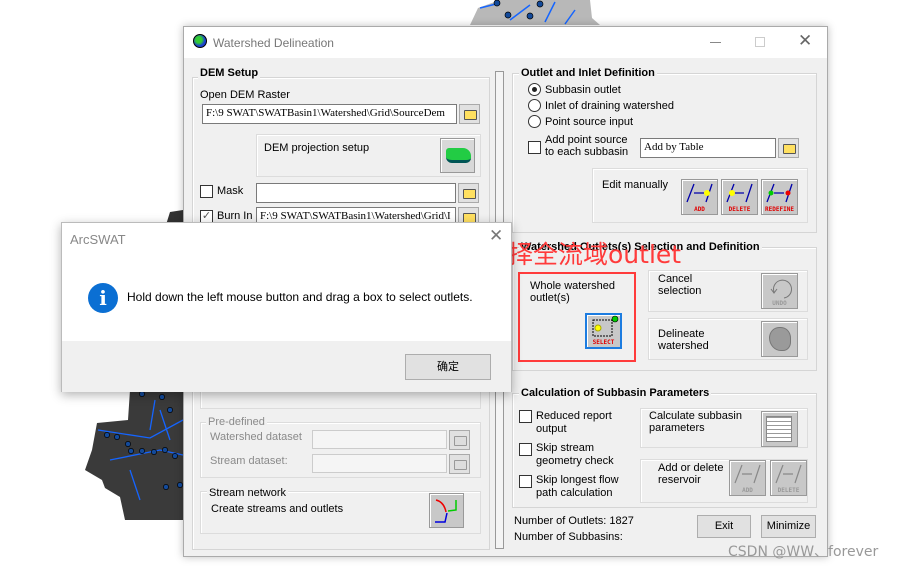 This screenshot has width=910, height=567. Describe the element at coordinates (699, 193) in the screenshot. I see `add-point-icon` at that location.